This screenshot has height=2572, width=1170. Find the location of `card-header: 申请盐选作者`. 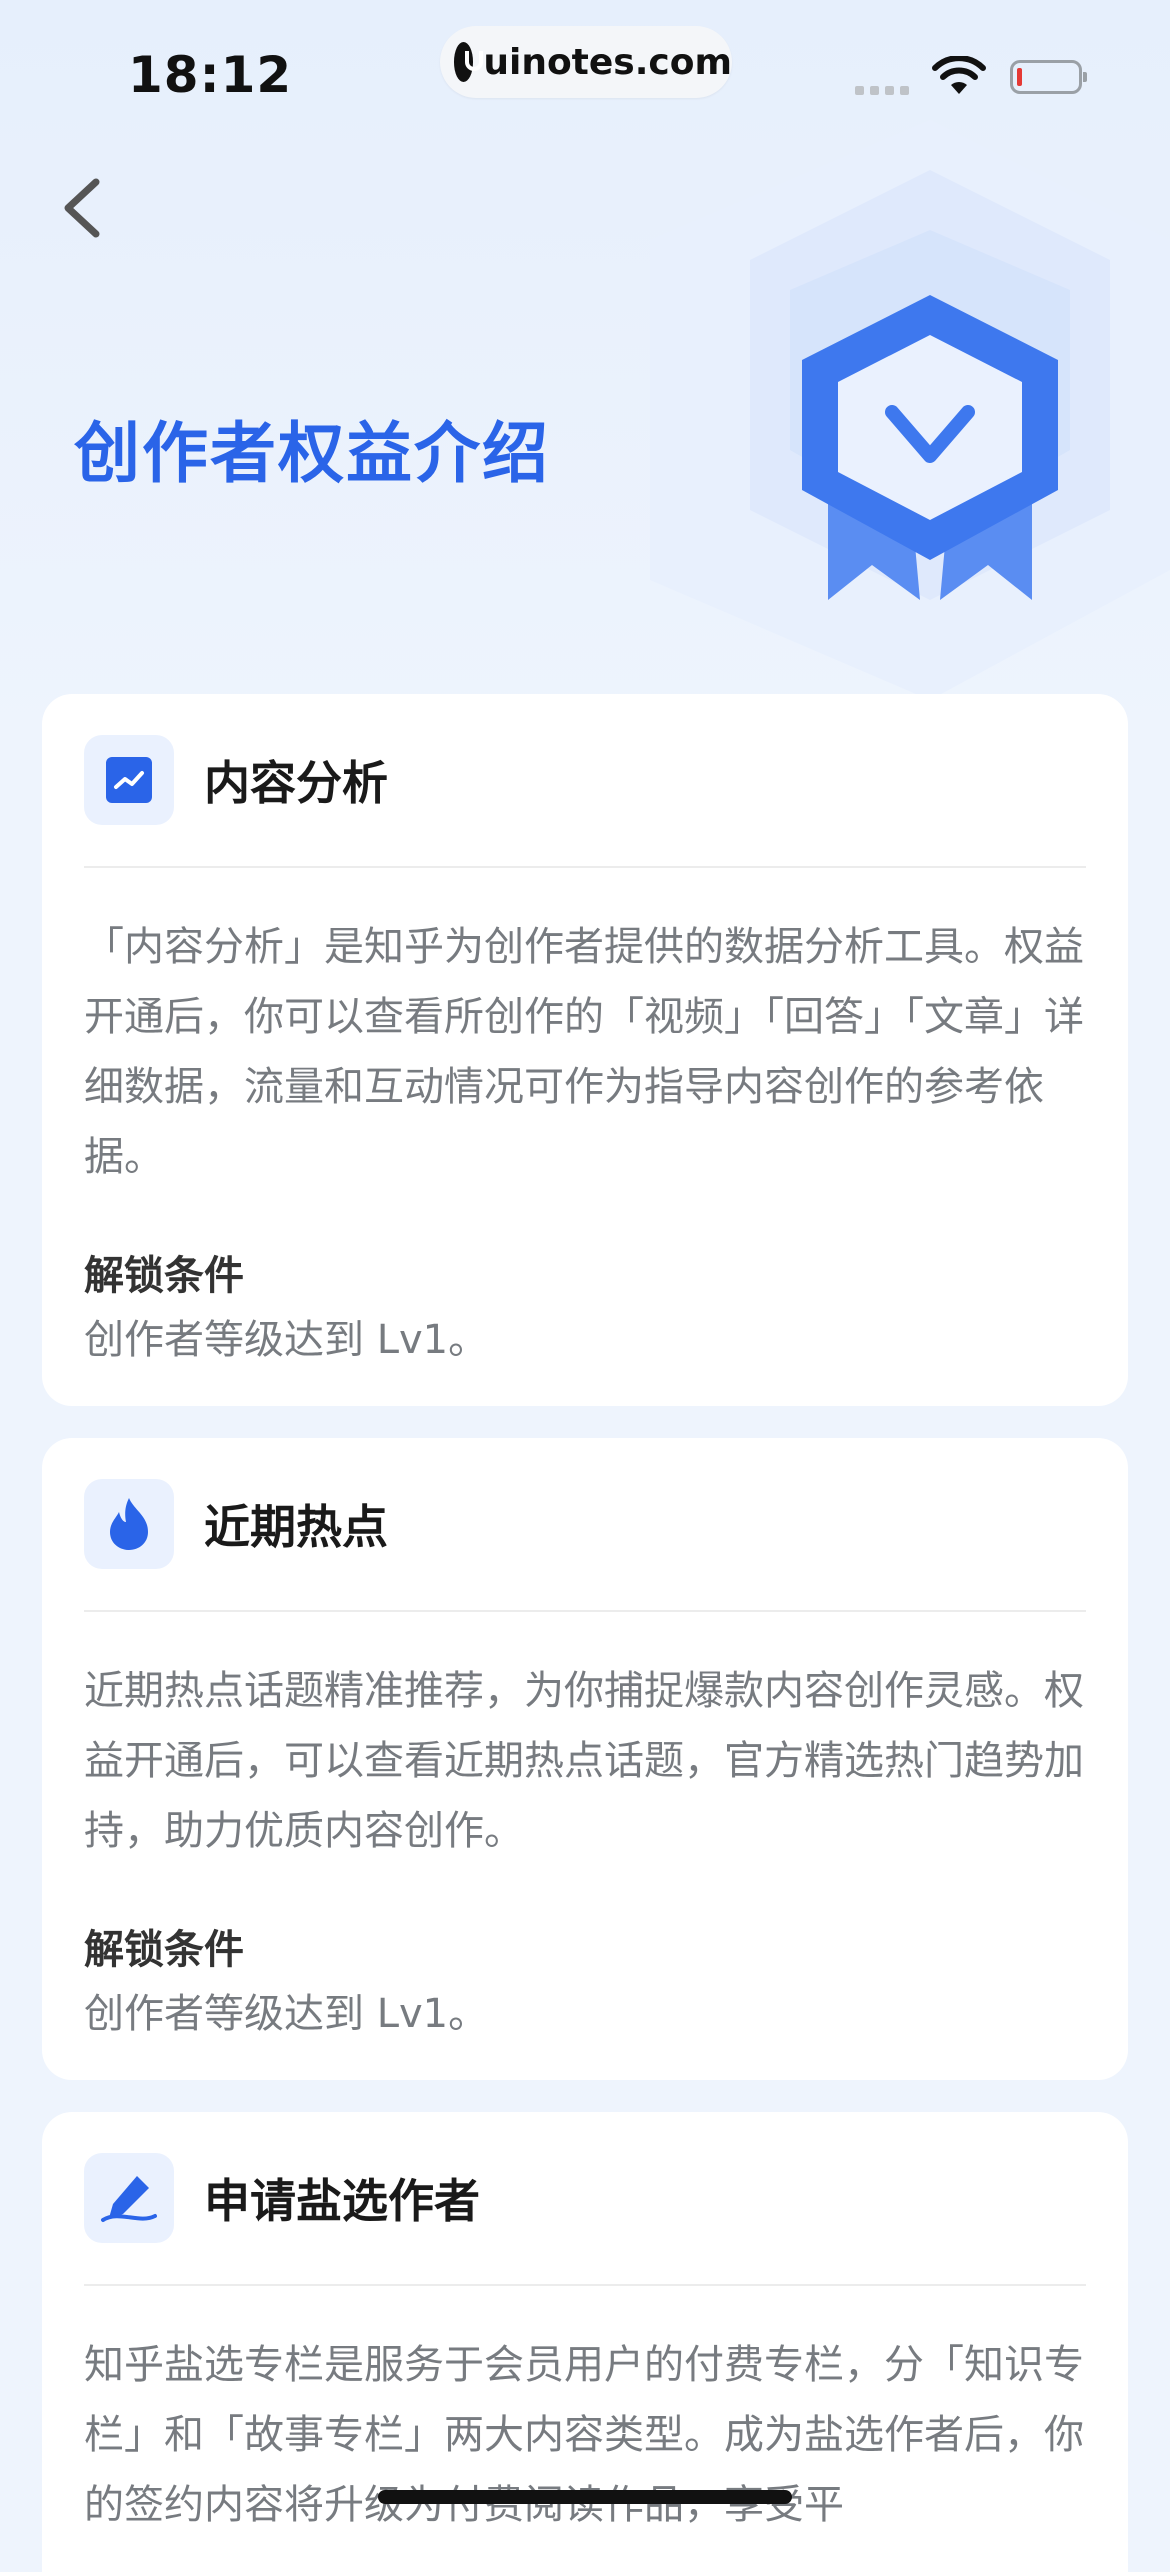

card-header: 申请盐选作者 is located at coordinates (585, 2199).